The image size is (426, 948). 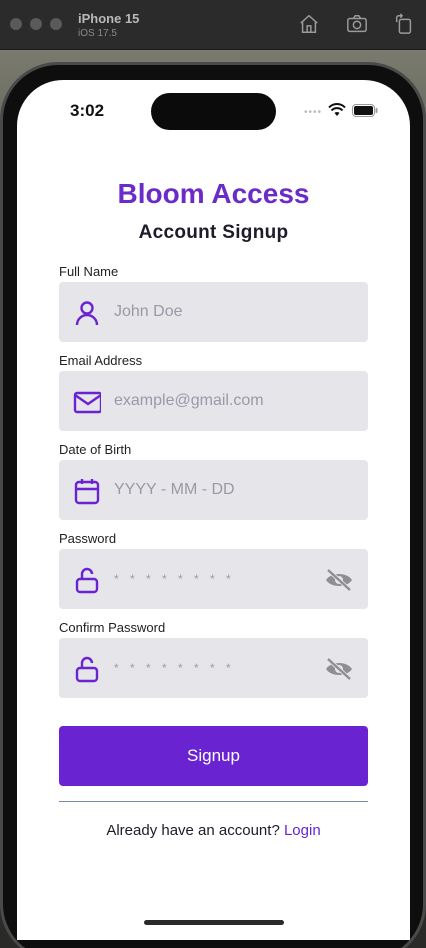 I want to click on password-input, so click(x=214, y=579).